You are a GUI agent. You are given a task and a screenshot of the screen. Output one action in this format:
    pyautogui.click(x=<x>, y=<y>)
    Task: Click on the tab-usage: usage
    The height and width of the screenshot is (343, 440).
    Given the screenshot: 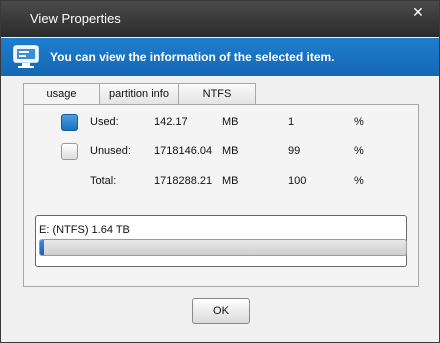 What is the action you would take?
    pyautogui.click(x=61, y=94)
    